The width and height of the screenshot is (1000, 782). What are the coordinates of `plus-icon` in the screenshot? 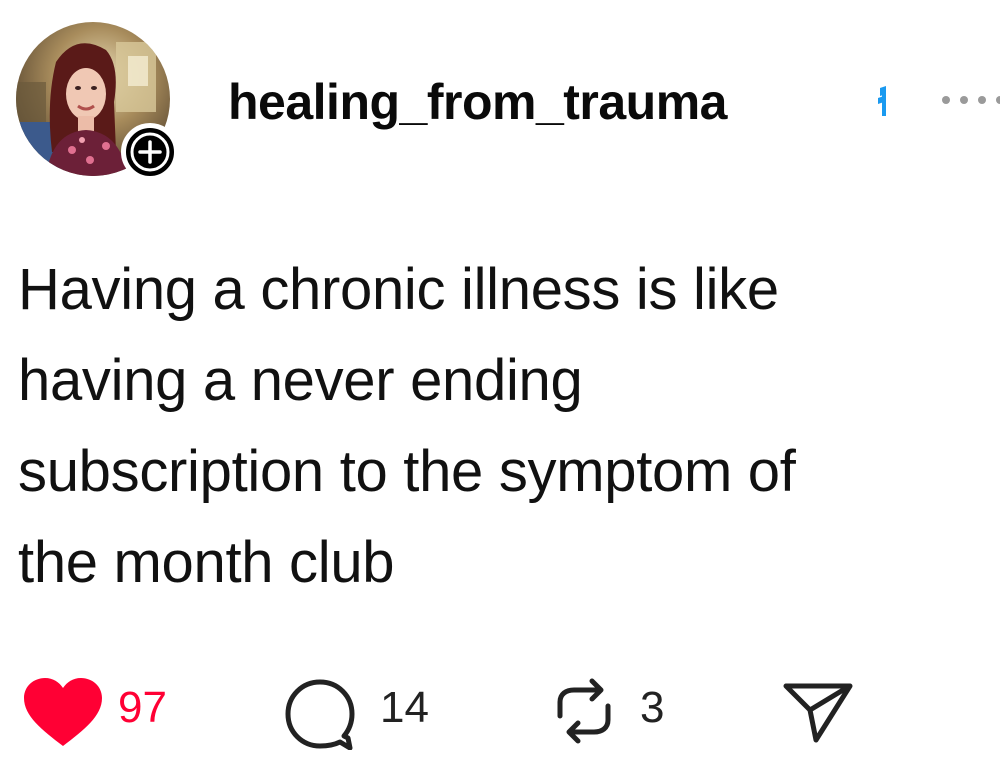 It's located at (150, 152).